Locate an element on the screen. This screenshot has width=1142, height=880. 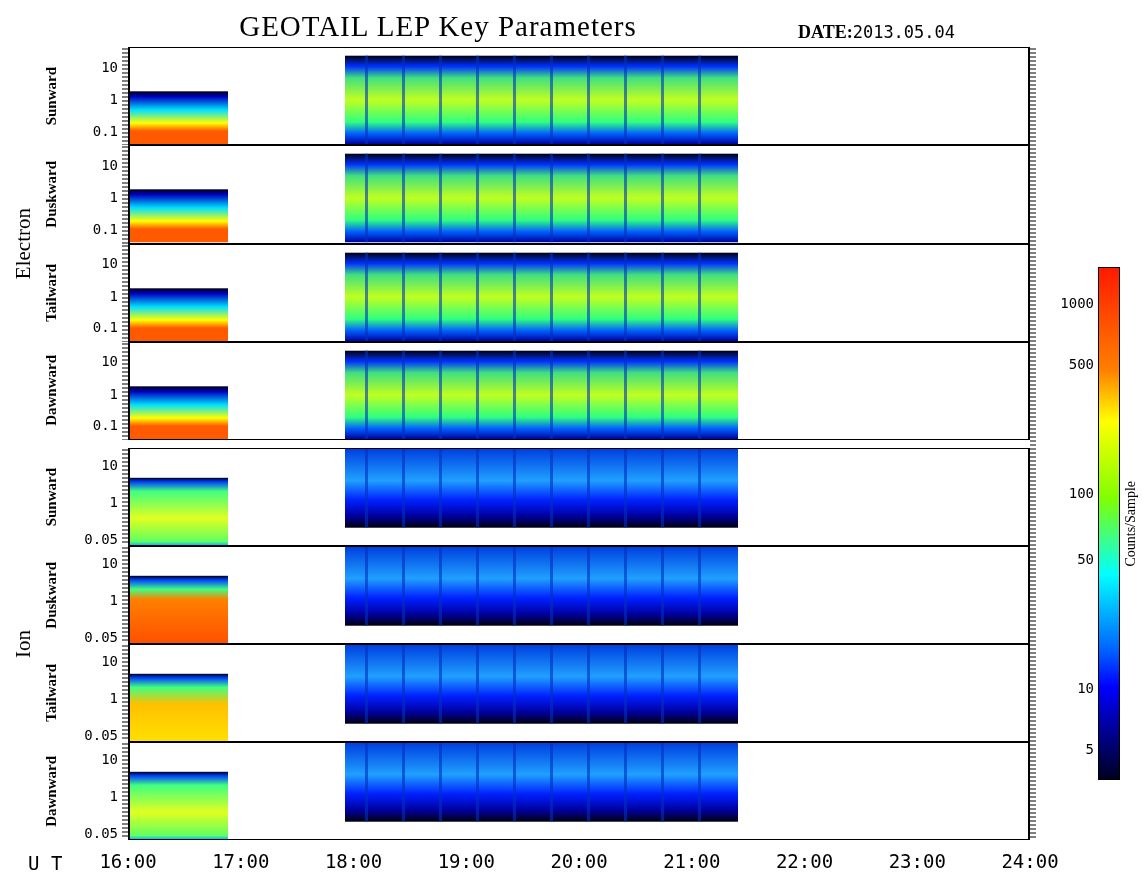
date-text: DATE:2013.05.04 is located at coordinates (877, 33).